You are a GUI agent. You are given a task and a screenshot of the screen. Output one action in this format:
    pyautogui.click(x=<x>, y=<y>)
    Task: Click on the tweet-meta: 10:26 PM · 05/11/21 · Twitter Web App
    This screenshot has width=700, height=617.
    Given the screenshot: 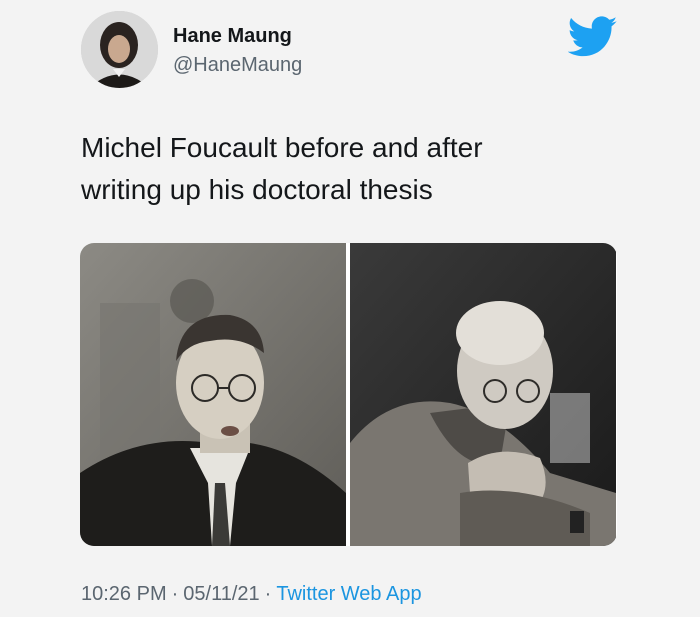 What is the action you would take?
    pyautogui.click(x=251, y=594)
    